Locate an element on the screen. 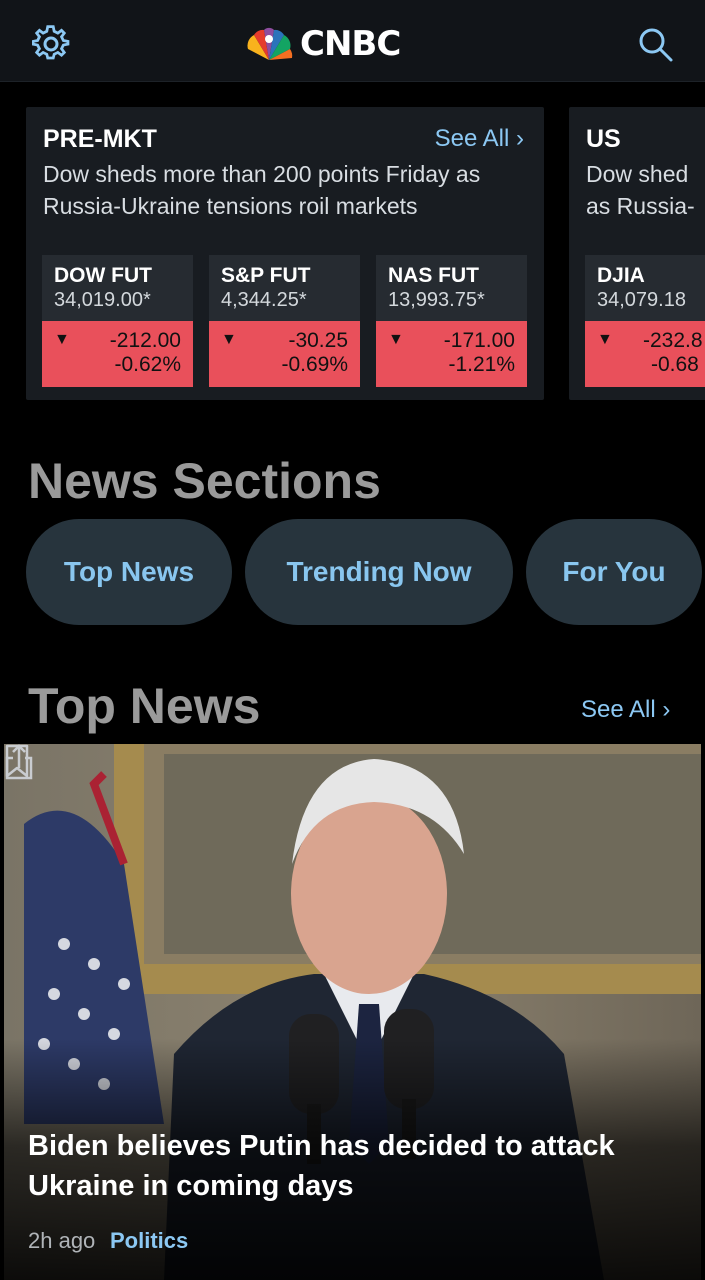 This screenshot has height=1280, width=705. quote-tile: S&P FUT 4,344.25* ▼ -30.25 -0.69% is located at coordinates (284, 321).